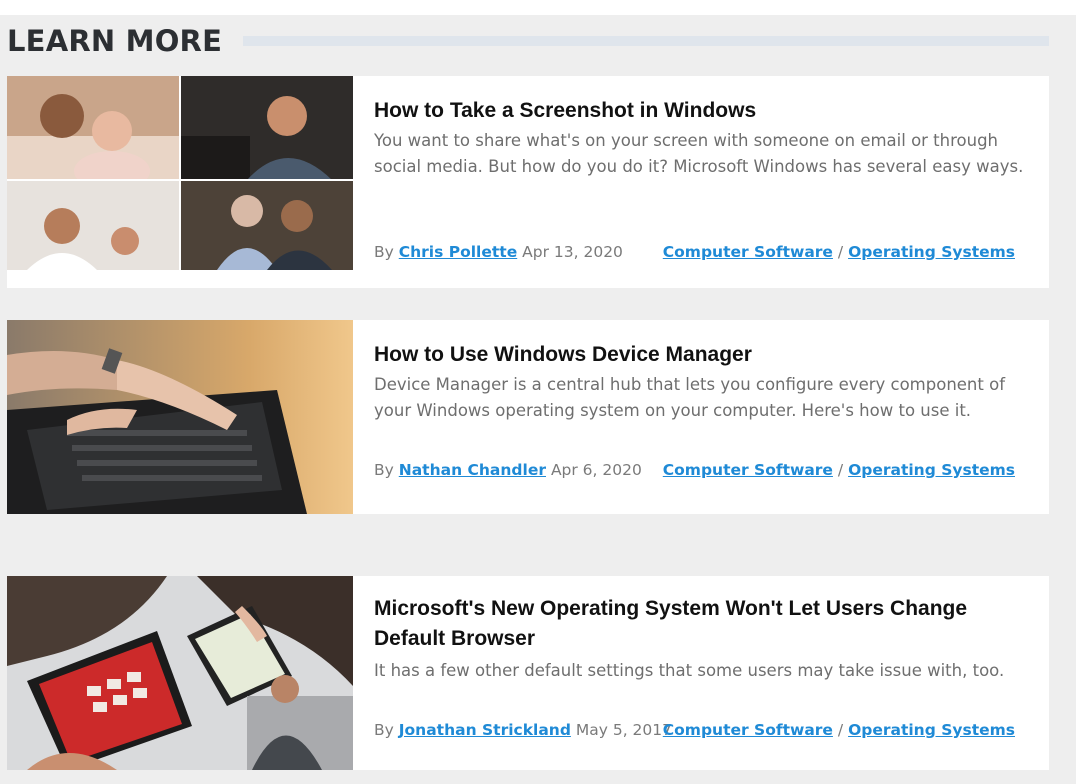 The height and width of the screenshot is (784, 1080). I want to click on article-date: May 5, 2017, so click(624, 730).